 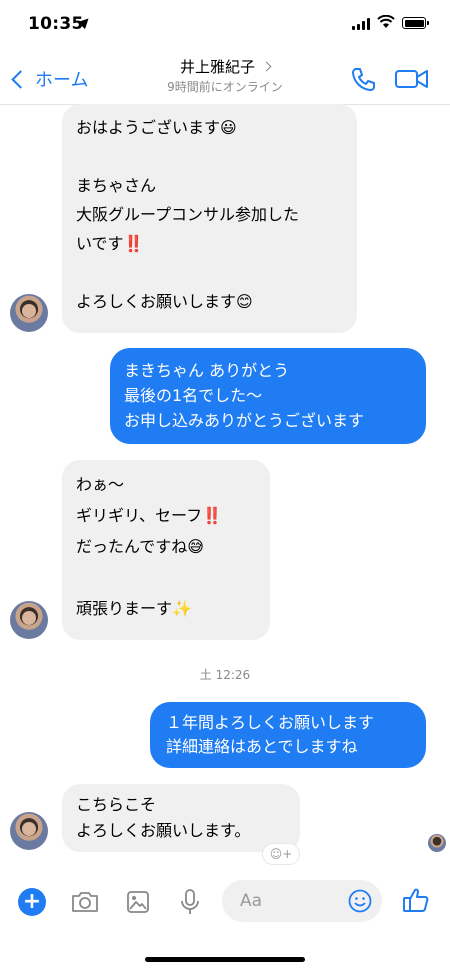 I want to click on message-bubble-outgoing: まきちゃん ありがとう 最後の1名でした〜 お申し込みありがとうございます, so click(x=268, y=396).